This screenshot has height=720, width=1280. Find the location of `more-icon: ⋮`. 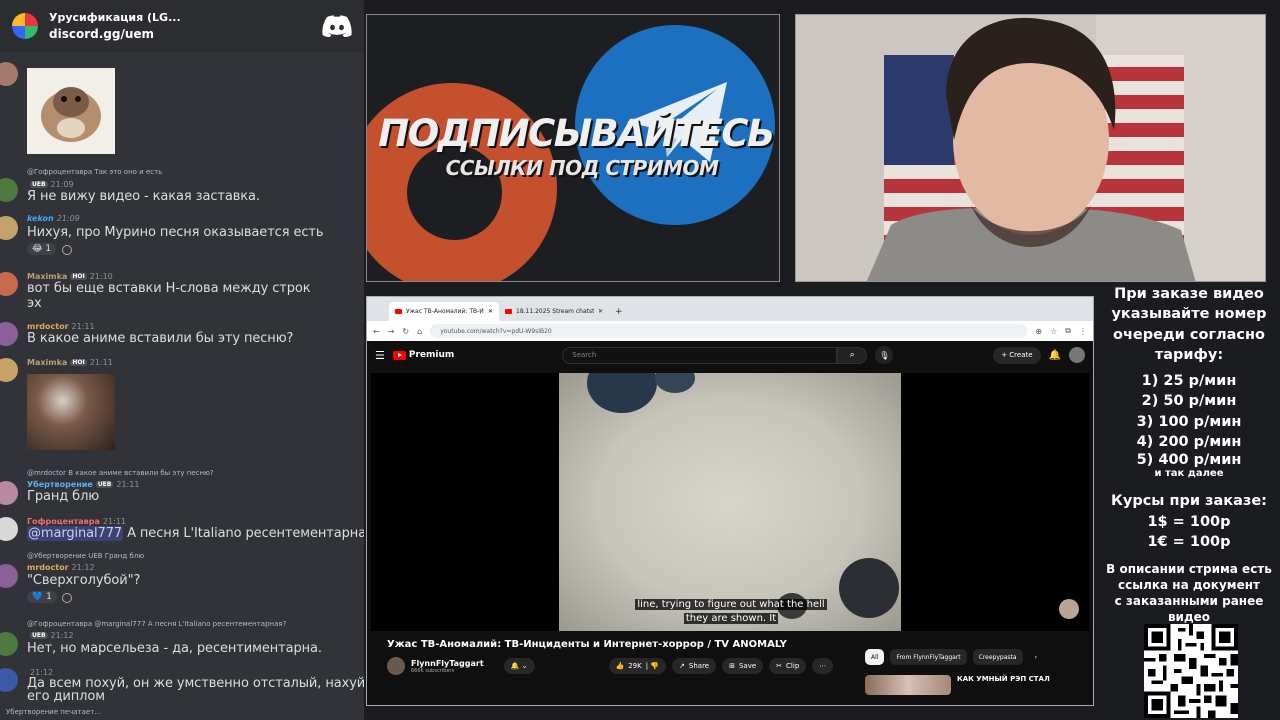

more-icon: ⋮ is located at coordinates (1083, 331).